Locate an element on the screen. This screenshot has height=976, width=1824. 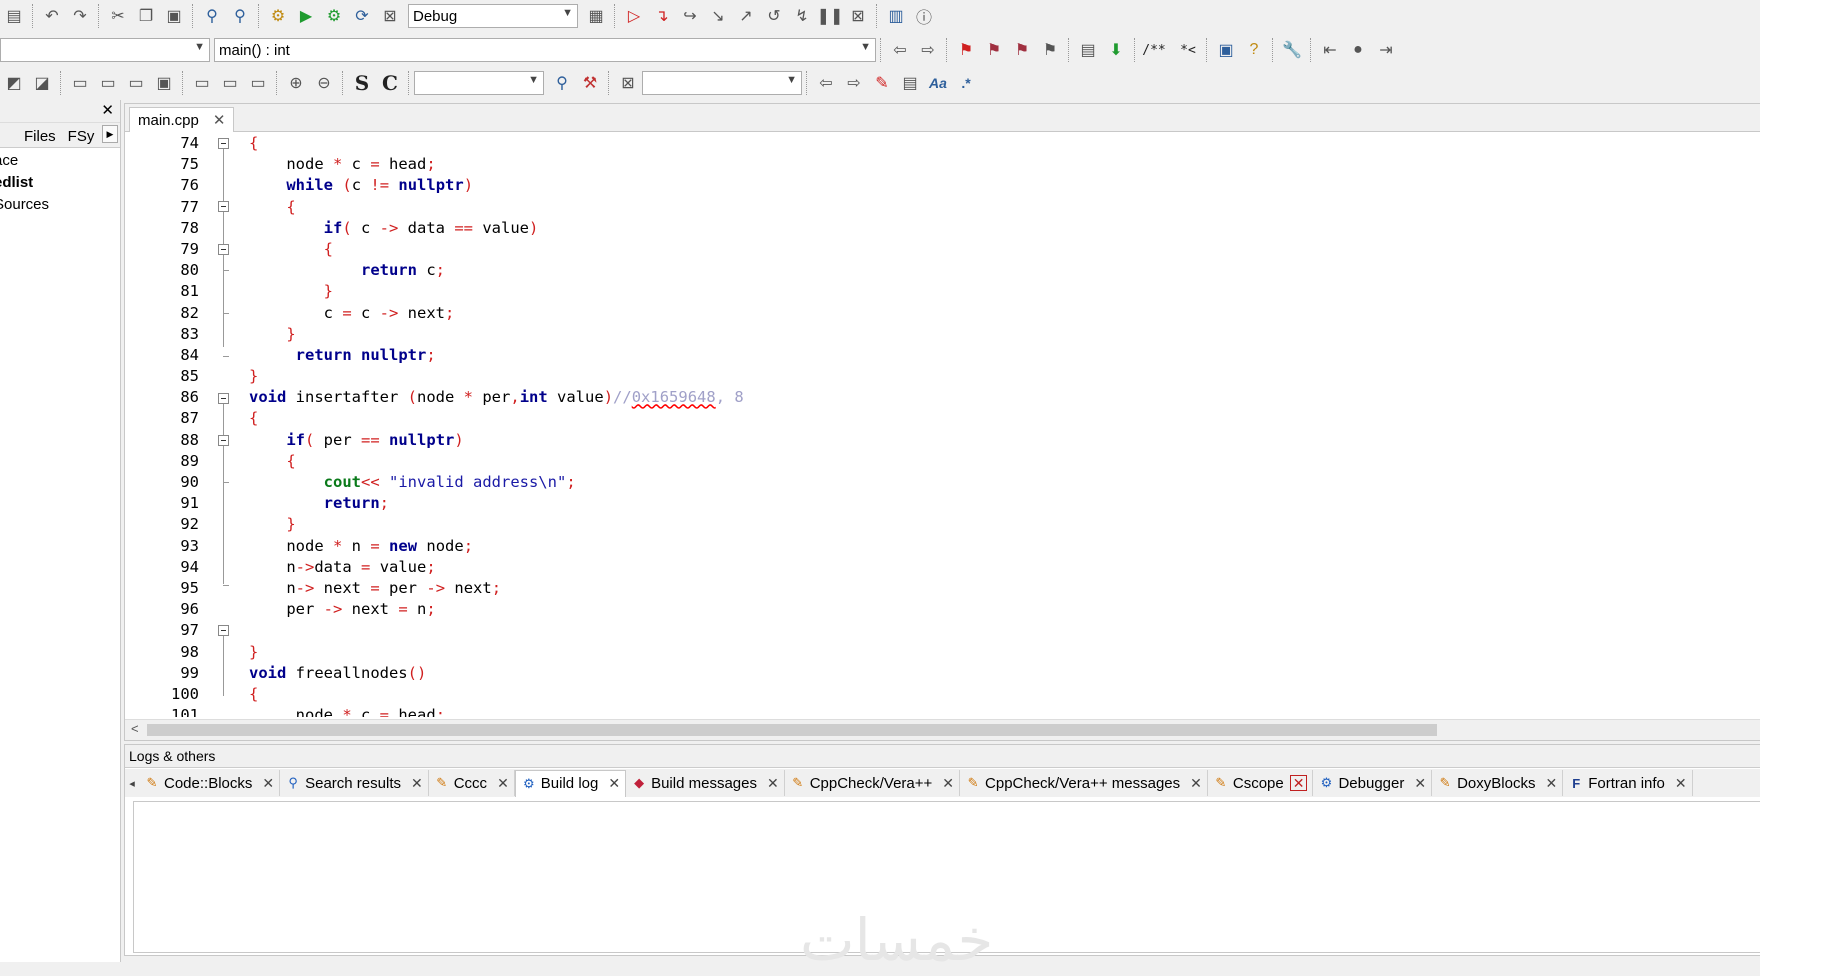
clear-bookmarks-icon: ⚑ is located at coordinates (1050, 50).